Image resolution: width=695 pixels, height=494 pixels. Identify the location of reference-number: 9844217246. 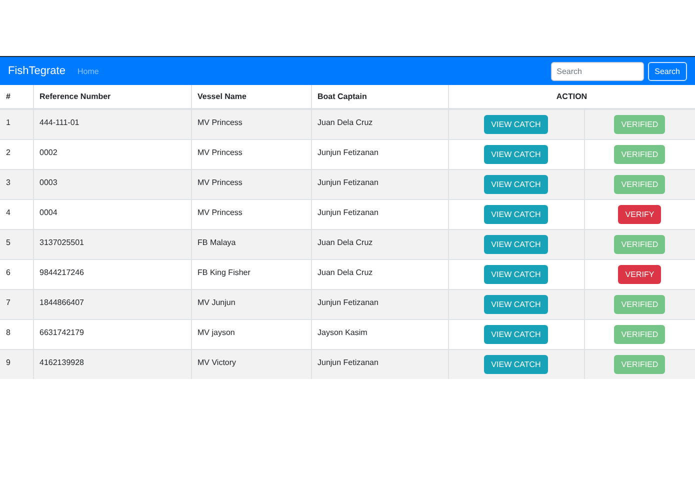
(62, 272).